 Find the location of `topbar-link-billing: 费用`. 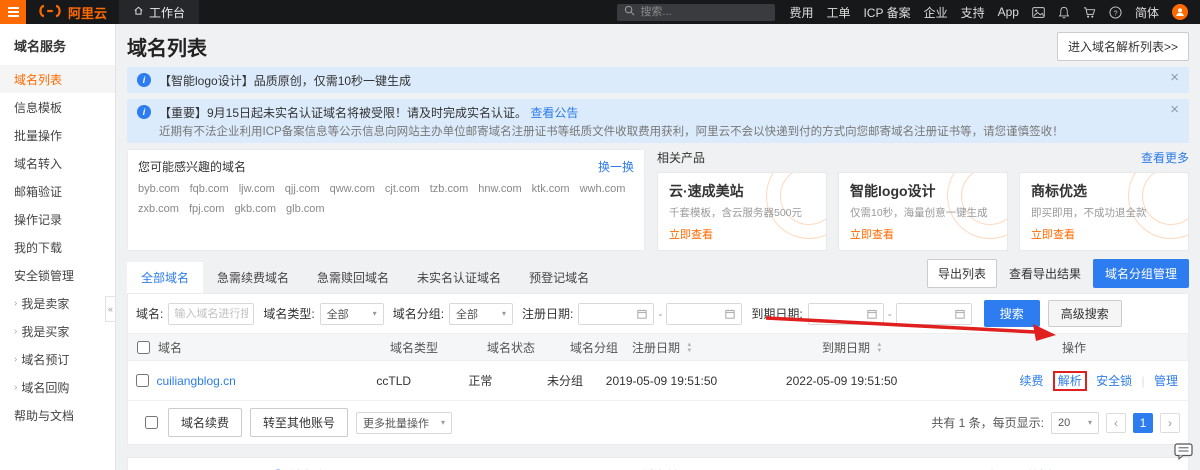

topbar-link-billing: 费用 is located at coordinates (801, 12).